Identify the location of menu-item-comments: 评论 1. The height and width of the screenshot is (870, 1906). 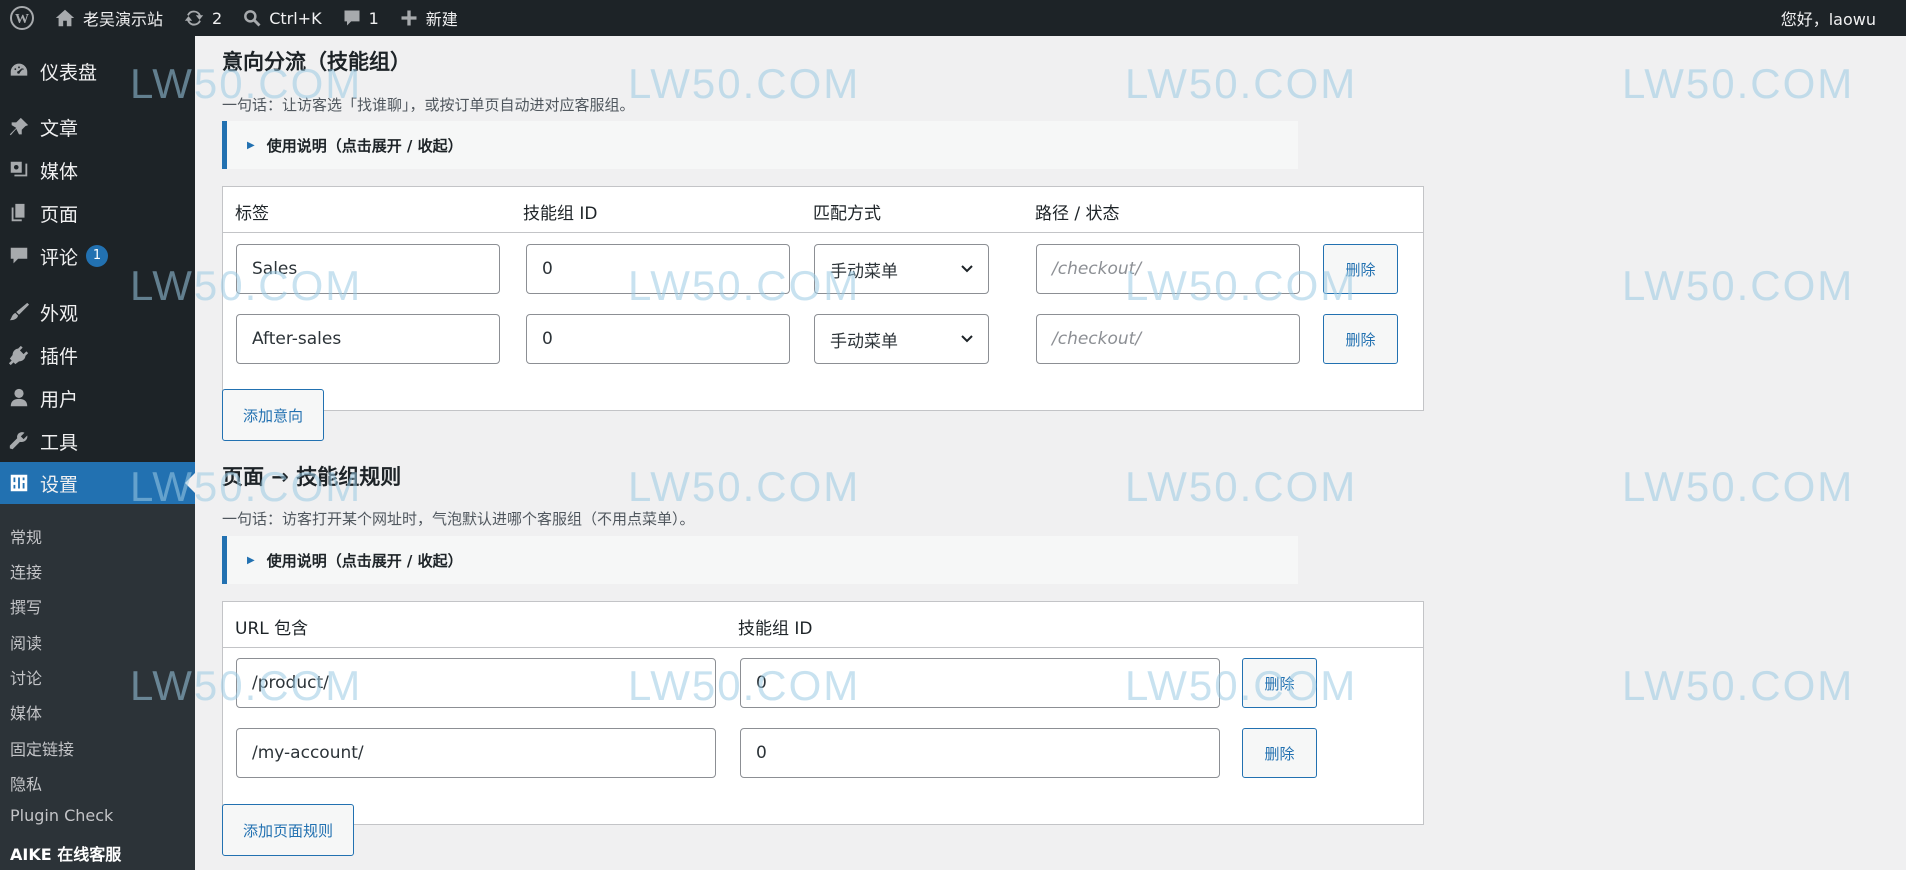
(97, 256).